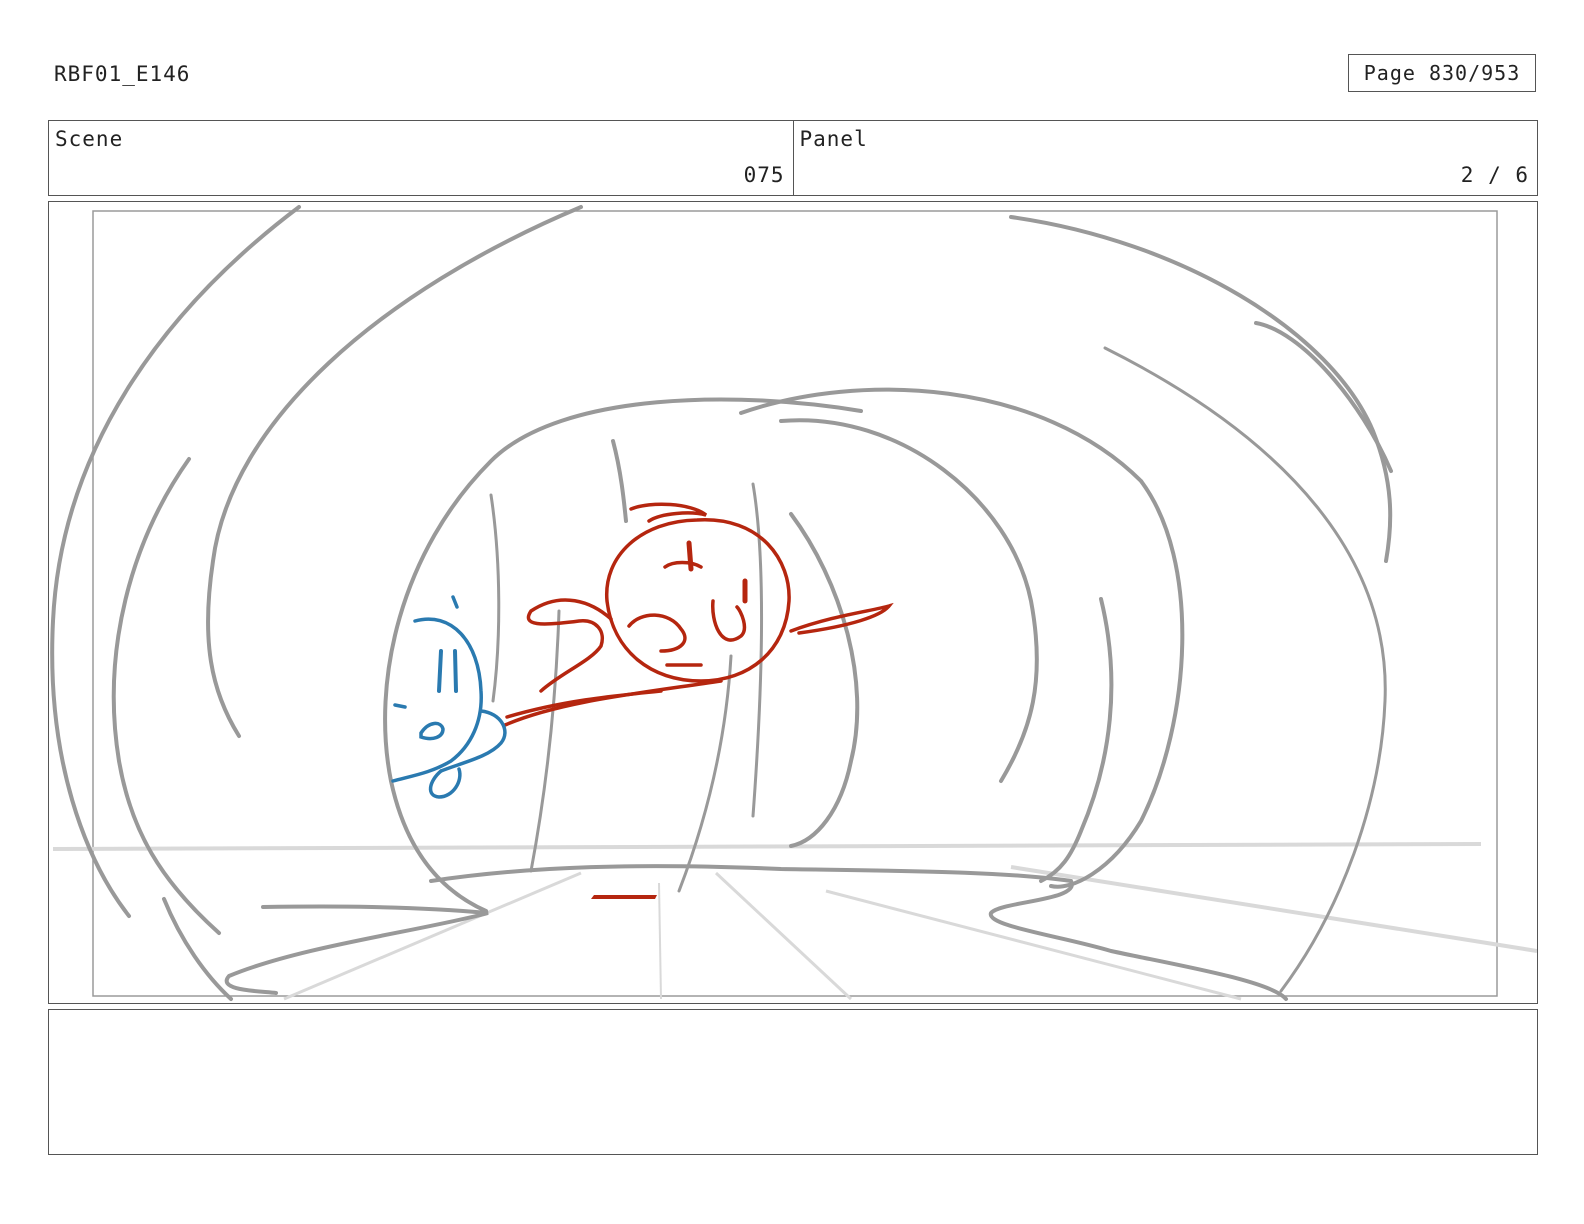  Describe the element at coordinates (437, 700) in the screenshot. I see `blue-character-head` at that location.